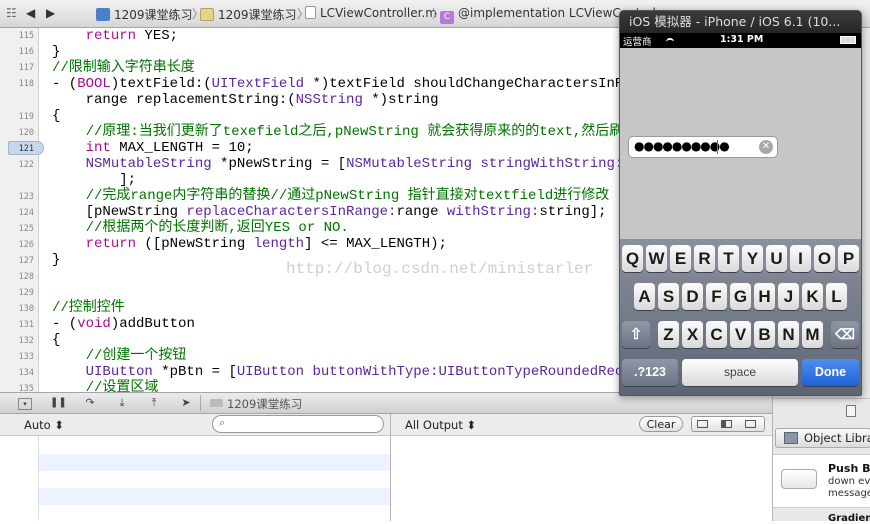  Describe the element at coordinates (26, 277) in the screenshot. I see `line-number: 128` at that location.